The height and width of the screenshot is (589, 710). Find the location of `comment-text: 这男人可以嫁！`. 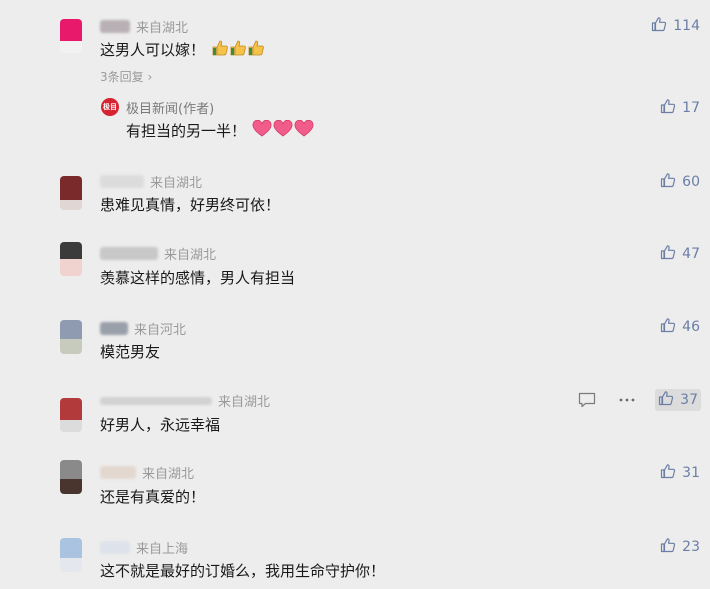

comment-text: 这男人可以嫁！ is located at coordinates (182, 50).